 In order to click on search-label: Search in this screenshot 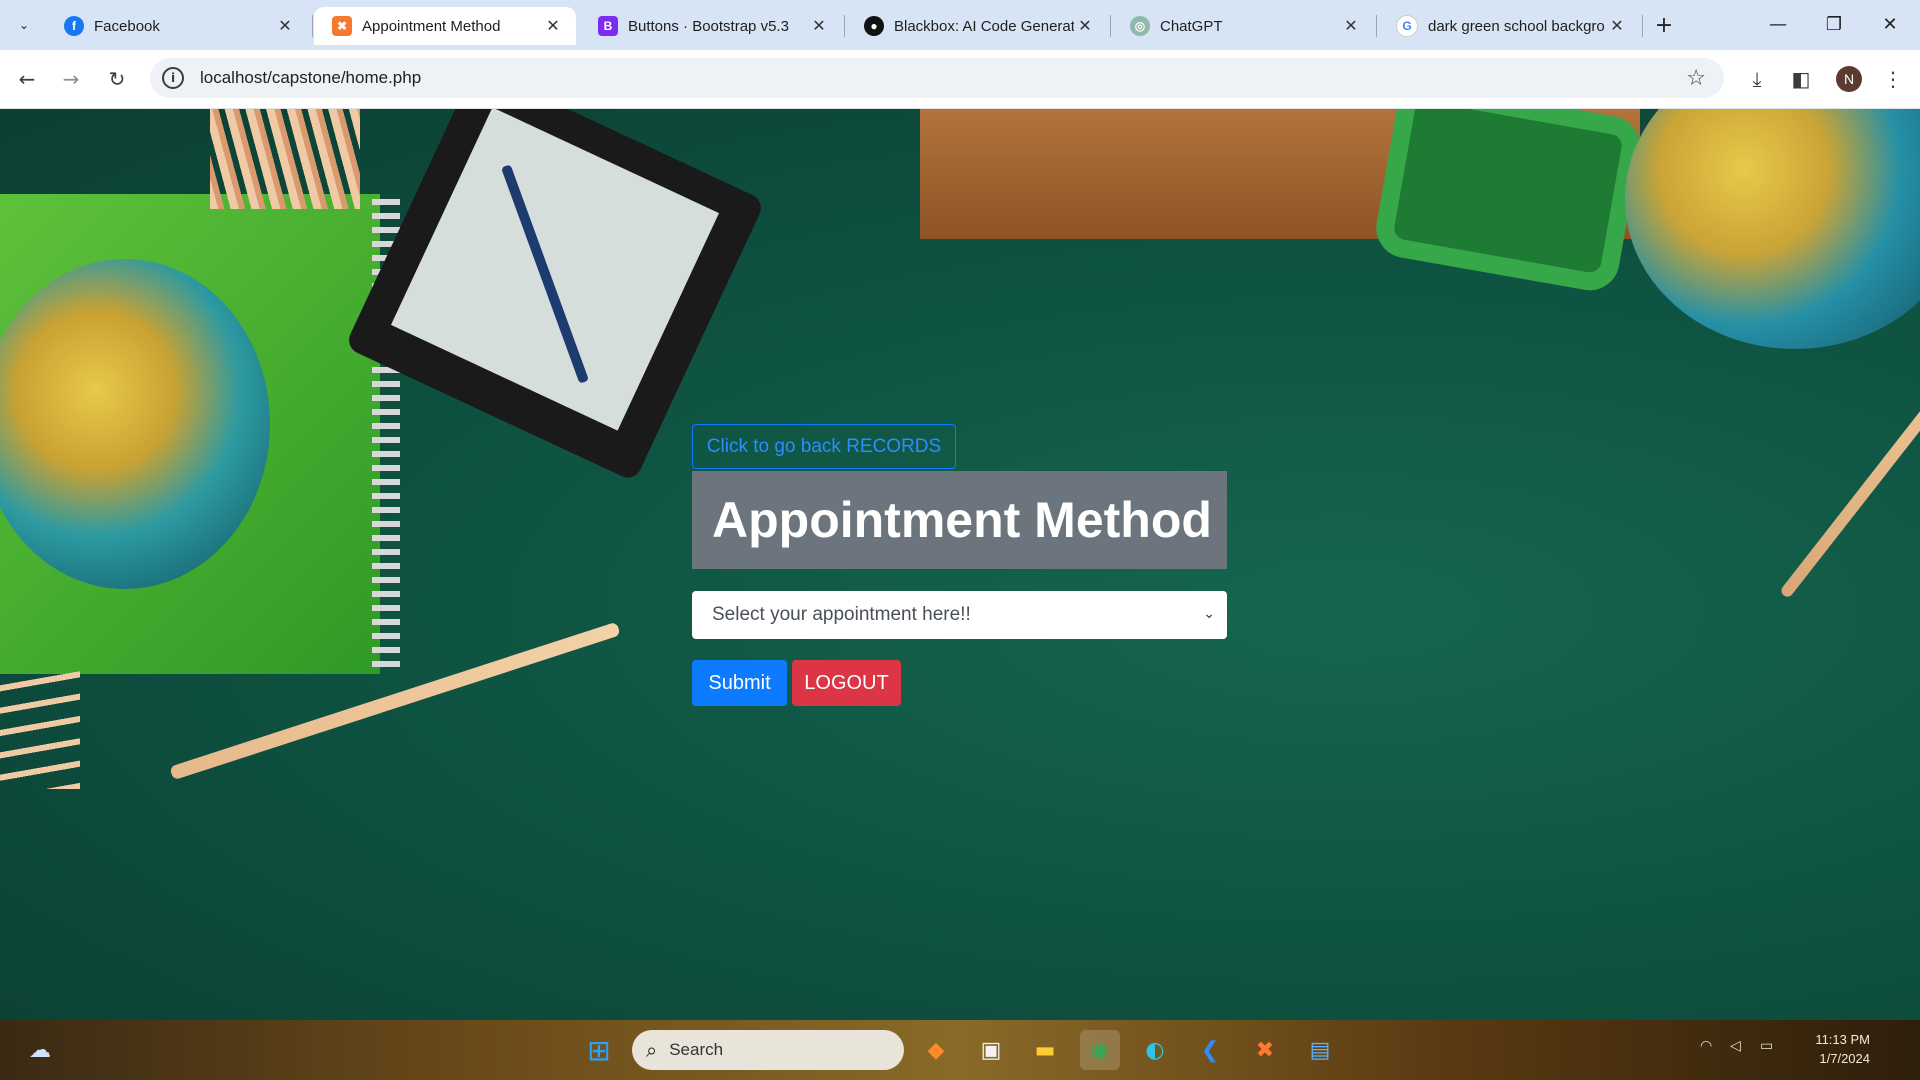, I will do `click(696, 1049)`.